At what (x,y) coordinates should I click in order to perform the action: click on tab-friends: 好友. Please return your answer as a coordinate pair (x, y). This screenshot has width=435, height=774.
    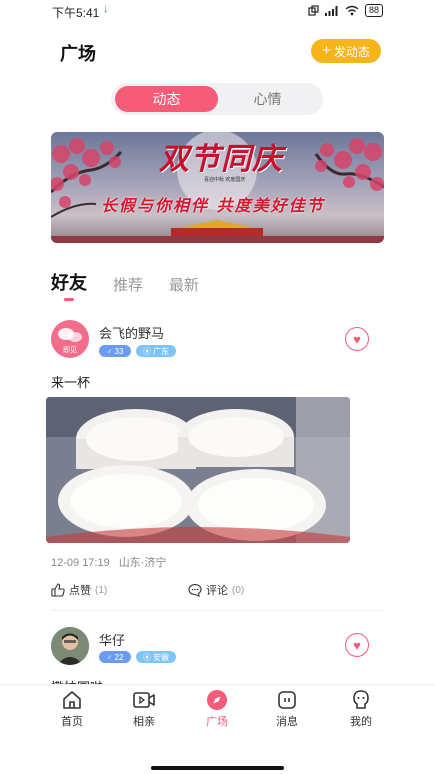
    Looking at the image, I should click on (69, 282).